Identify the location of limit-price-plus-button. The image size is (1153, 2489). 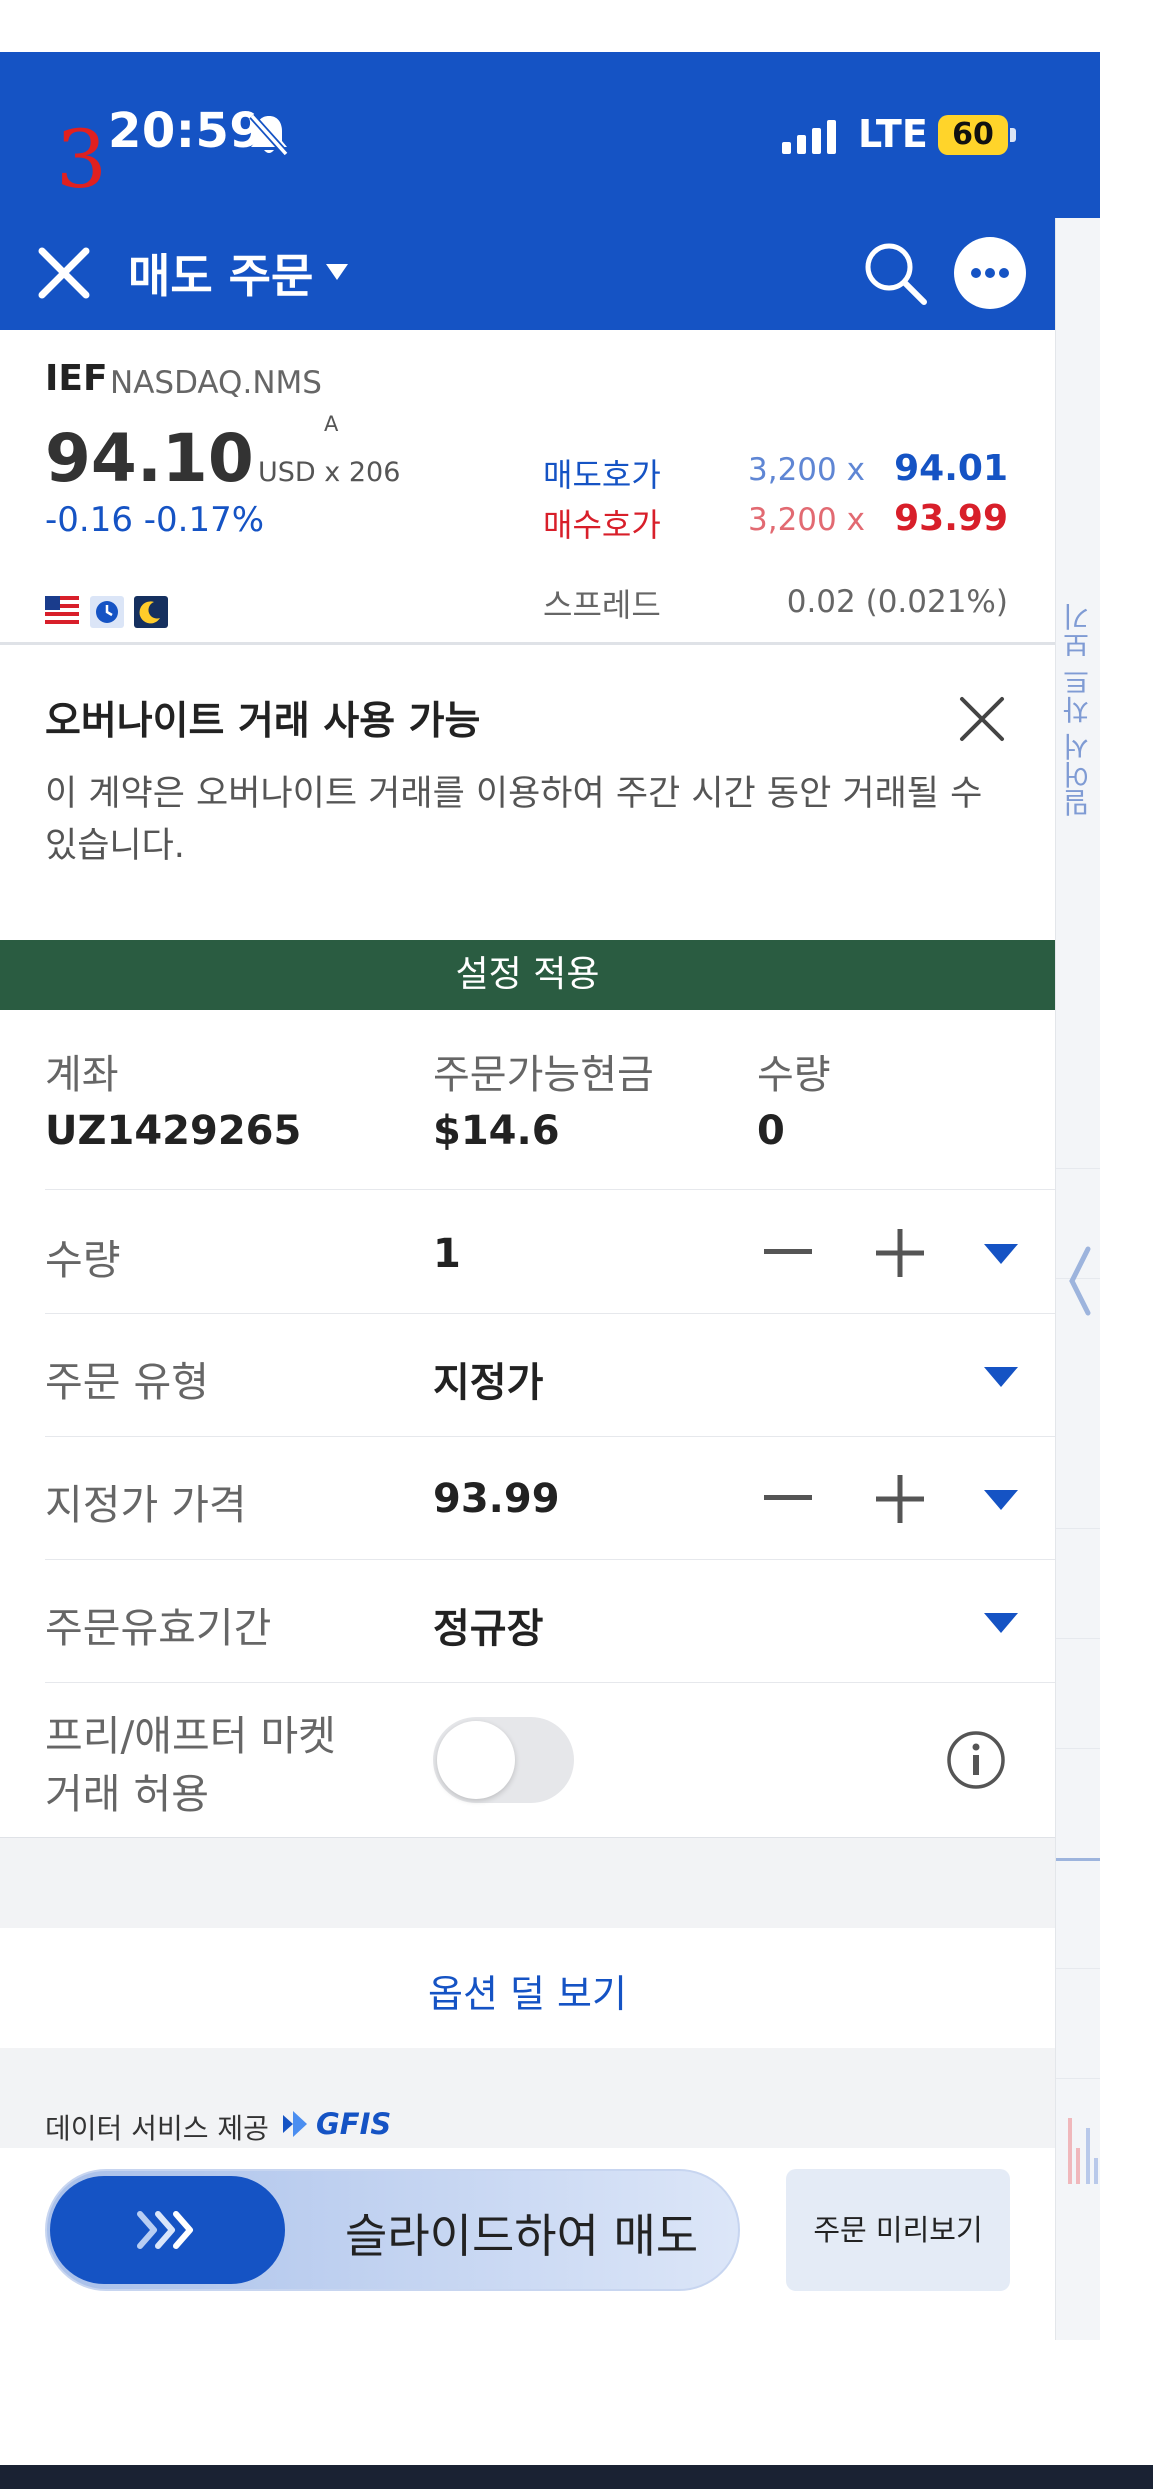
(900, 1499).